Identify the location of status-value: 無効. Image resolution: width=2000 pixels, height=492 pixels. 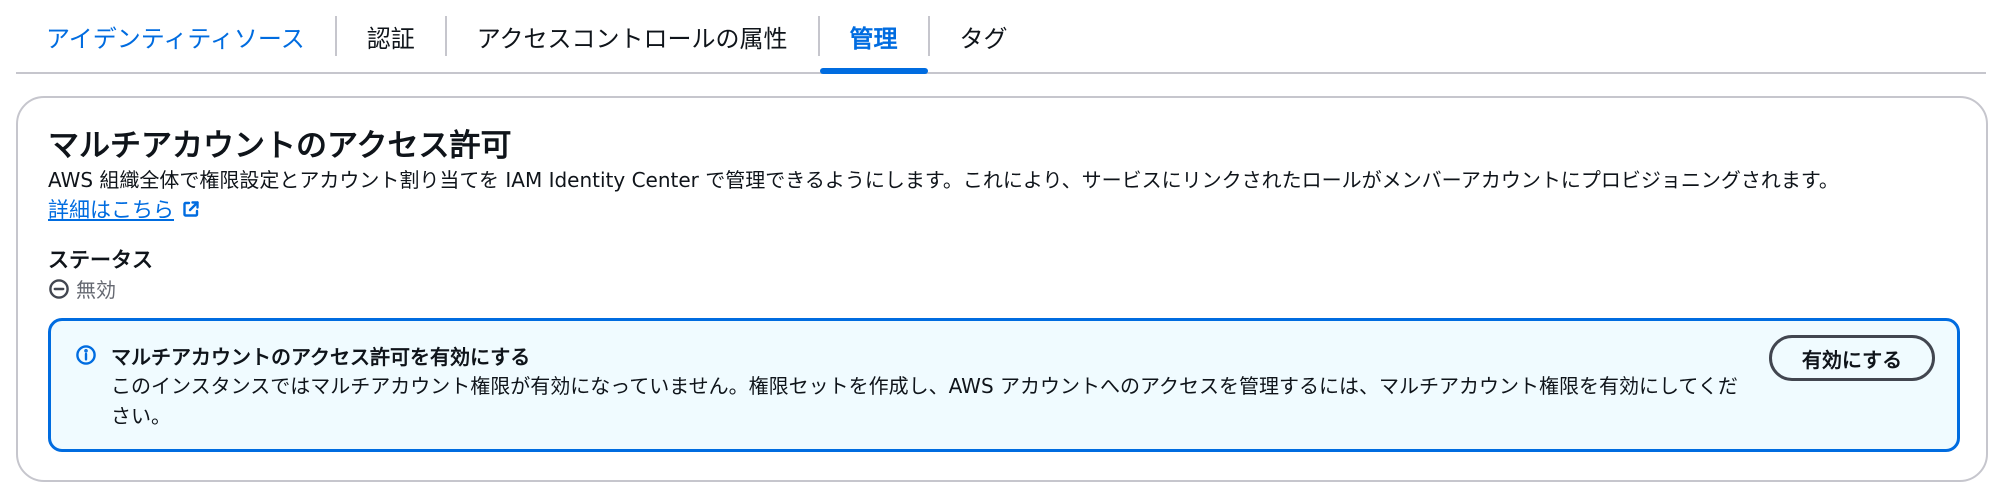
(82, 288).